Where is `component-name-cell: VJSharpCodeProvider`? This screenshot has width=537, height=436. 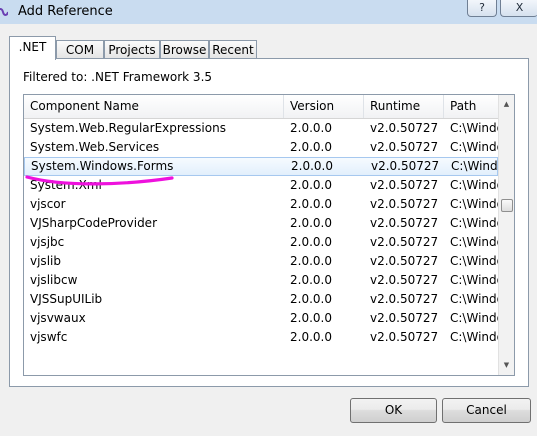
component-name-cell: VJSharpCodeProvider is located at coordinates (94, 223).